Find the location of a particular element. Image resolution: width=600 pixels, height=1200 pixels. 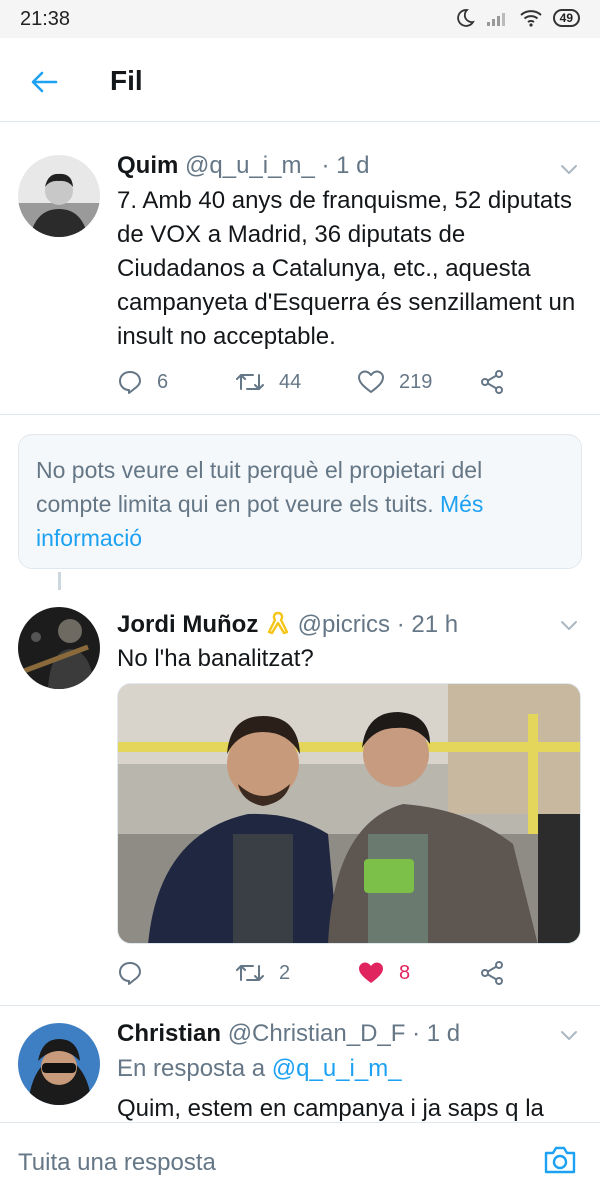

yellow-ribbon-icon is located at coordinates (278, 623).